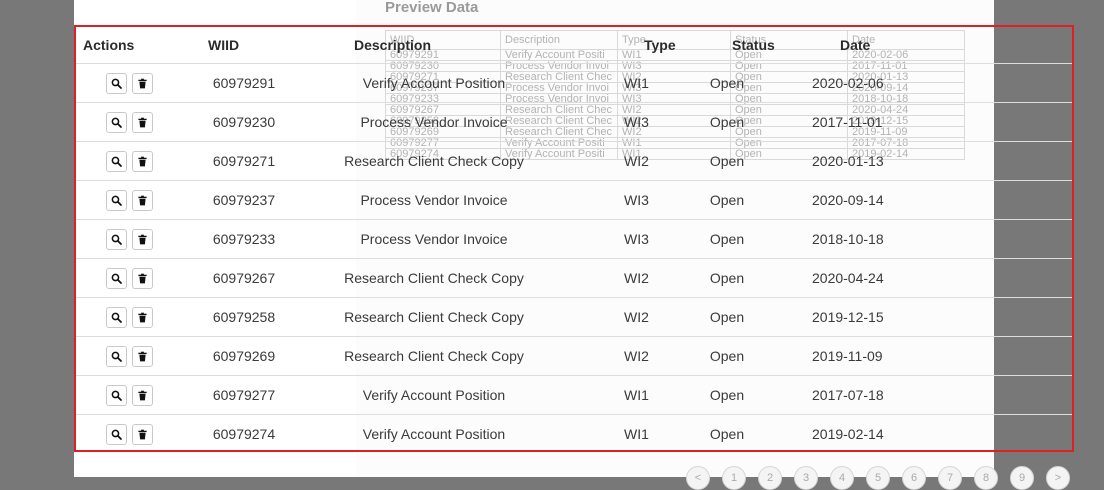 This screenshot has height=490, width=1104. I want to click on date-cell: 2020-04-24, so click(910, 278).